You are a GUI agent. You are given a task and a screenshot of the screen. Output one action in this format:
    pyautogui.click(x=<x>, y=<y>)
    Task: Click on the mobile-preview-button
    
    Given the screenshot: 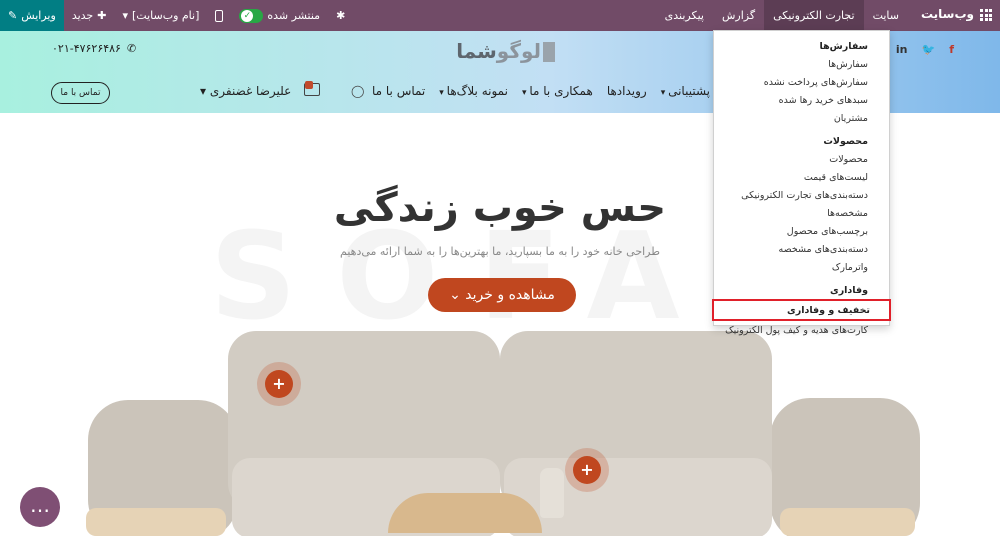 What is the action you would take?
    pyautogui.click(x=219, y=15)
    